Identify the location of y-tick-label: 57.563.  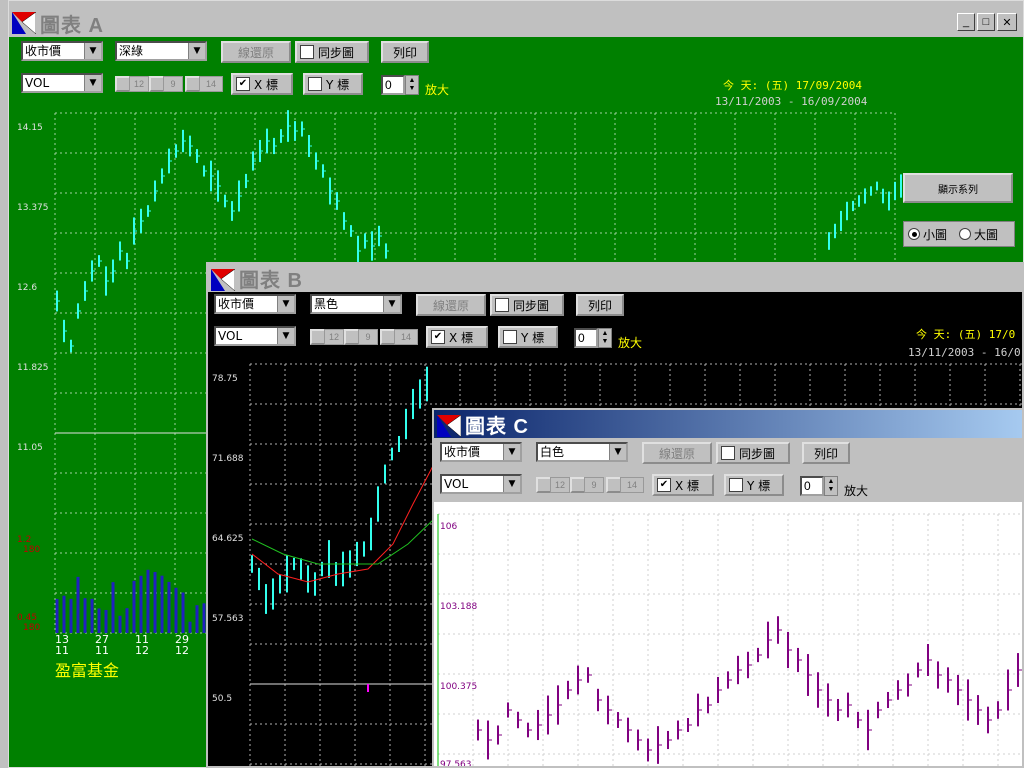
(228, 619).